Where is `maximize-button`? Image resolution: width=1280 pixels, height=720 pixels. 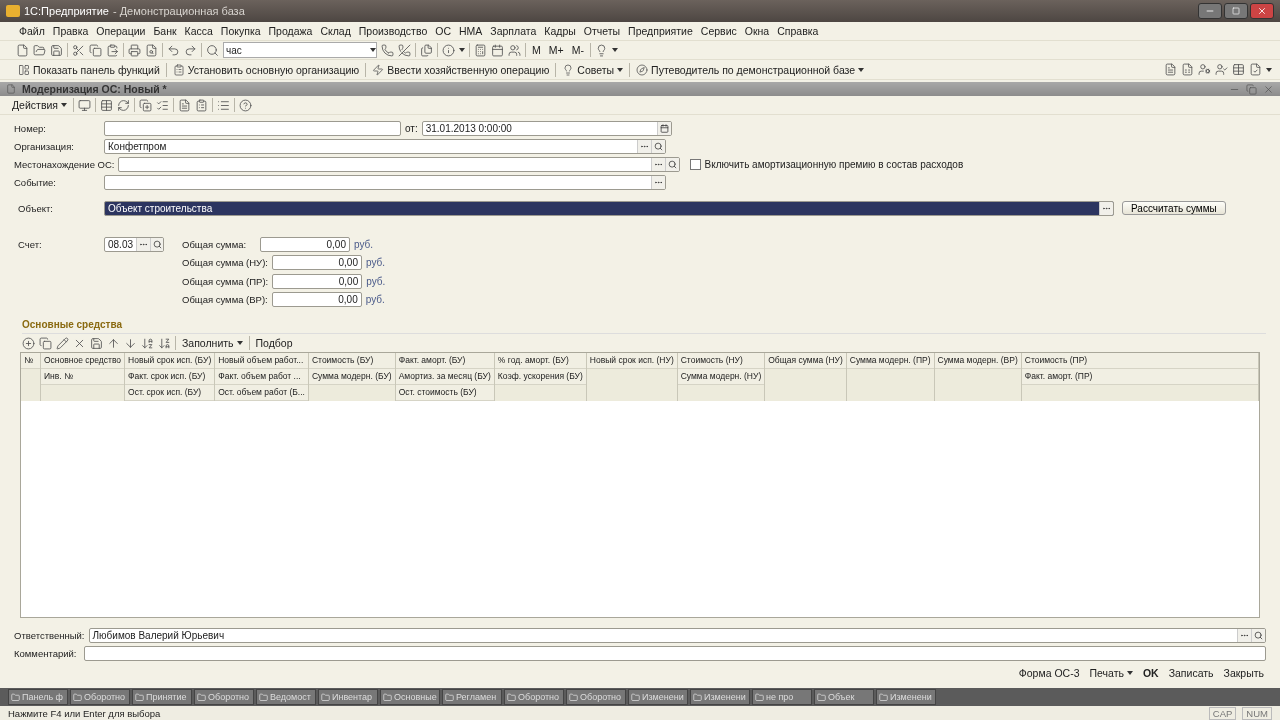 maximize-button is located at coordinates (1236, 11).